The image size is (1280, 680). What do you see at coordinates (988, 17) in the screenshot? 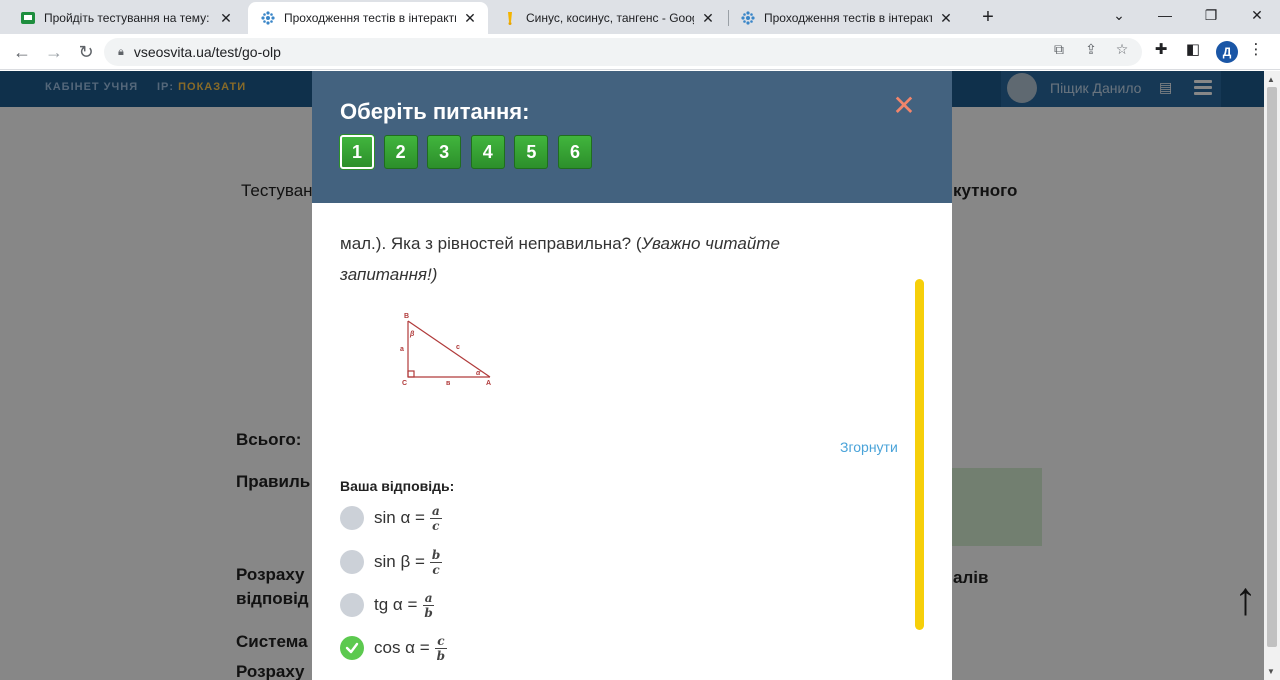
I see `new-tab-plus-icon: +` at bounding box center [988, 17].